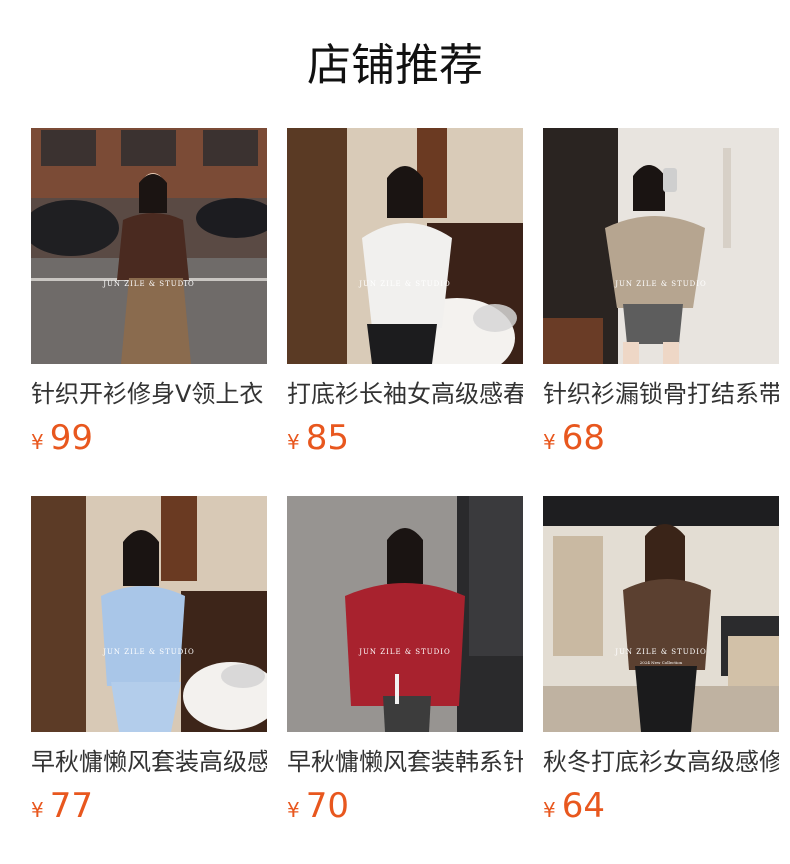 This screenshot has width=790, height=864. Describe the element at coordinates (327, 806) in the screenshot. I see `price-value: 70` at that location.